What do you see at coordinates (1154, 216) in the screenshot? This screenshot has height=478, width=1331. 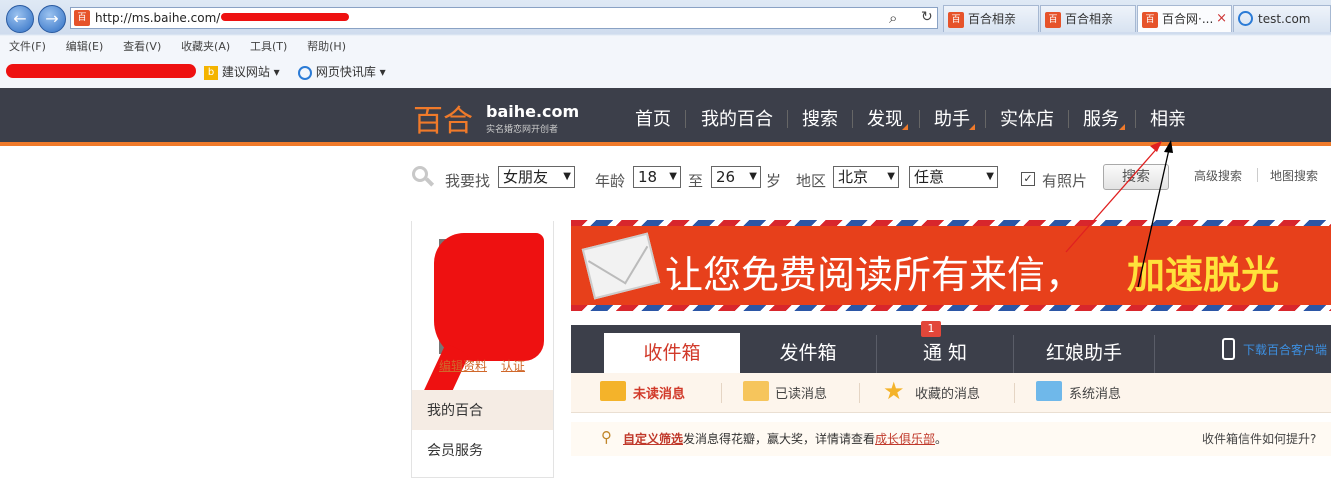 I see `black-arrow-line` at bounding box center [1154, 216].